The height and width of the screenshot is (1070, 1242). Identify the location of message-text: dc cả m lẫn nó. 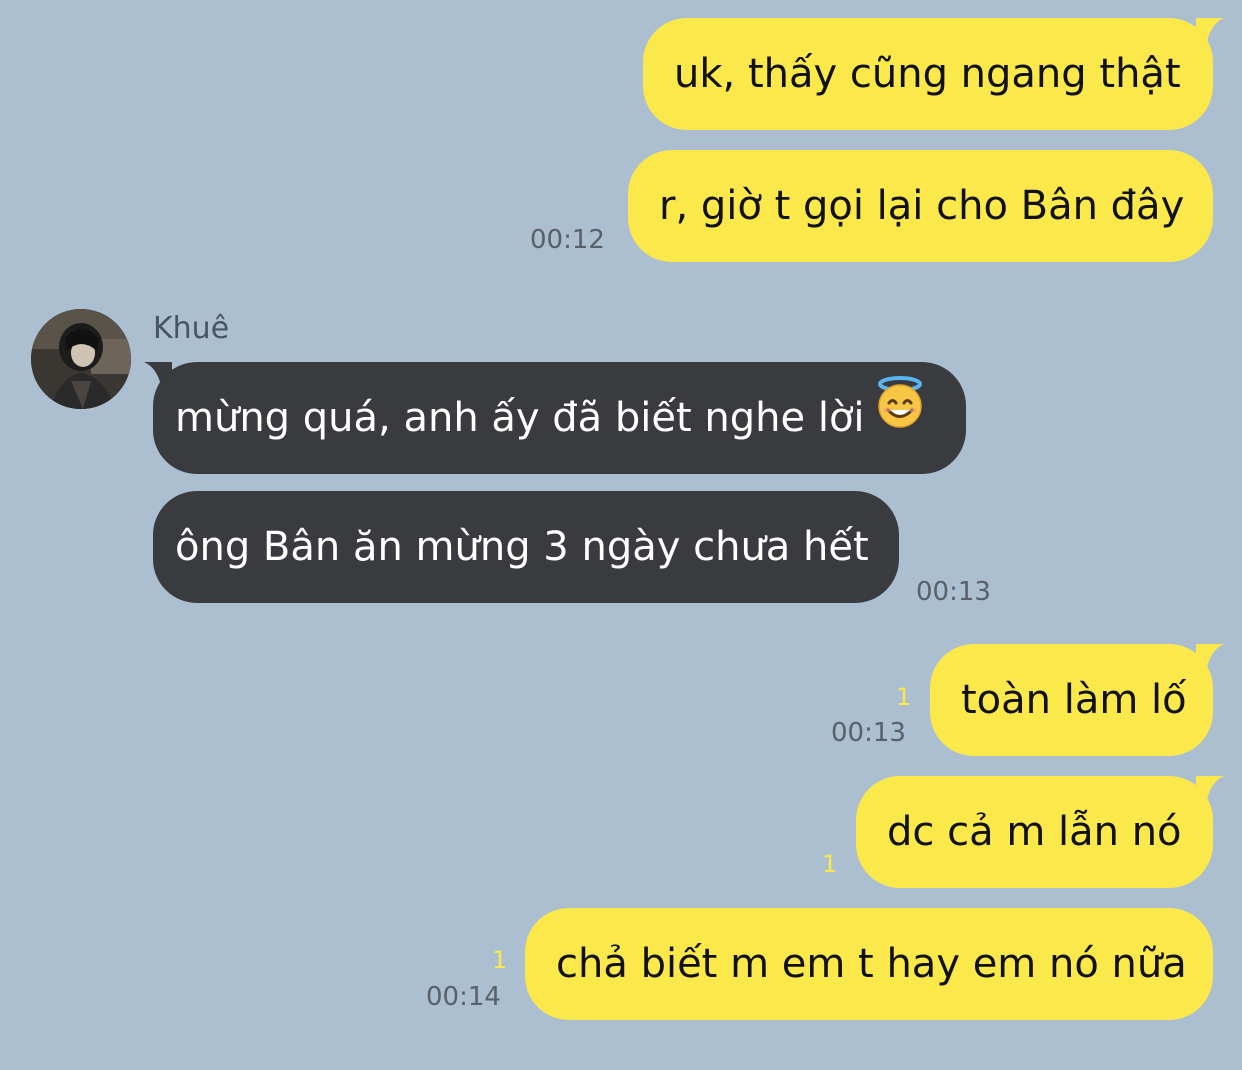
(1034, 832).